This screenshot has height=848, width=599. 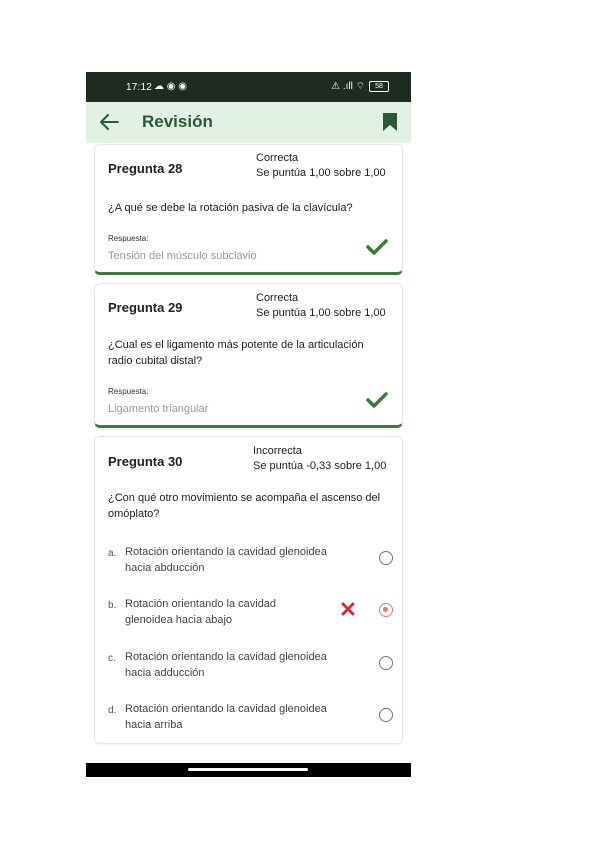 What do you see at coordinates (158, 409) in the screenshot?
I see `answer-value: Ligamento triangular` at bounding box center [158, 409].